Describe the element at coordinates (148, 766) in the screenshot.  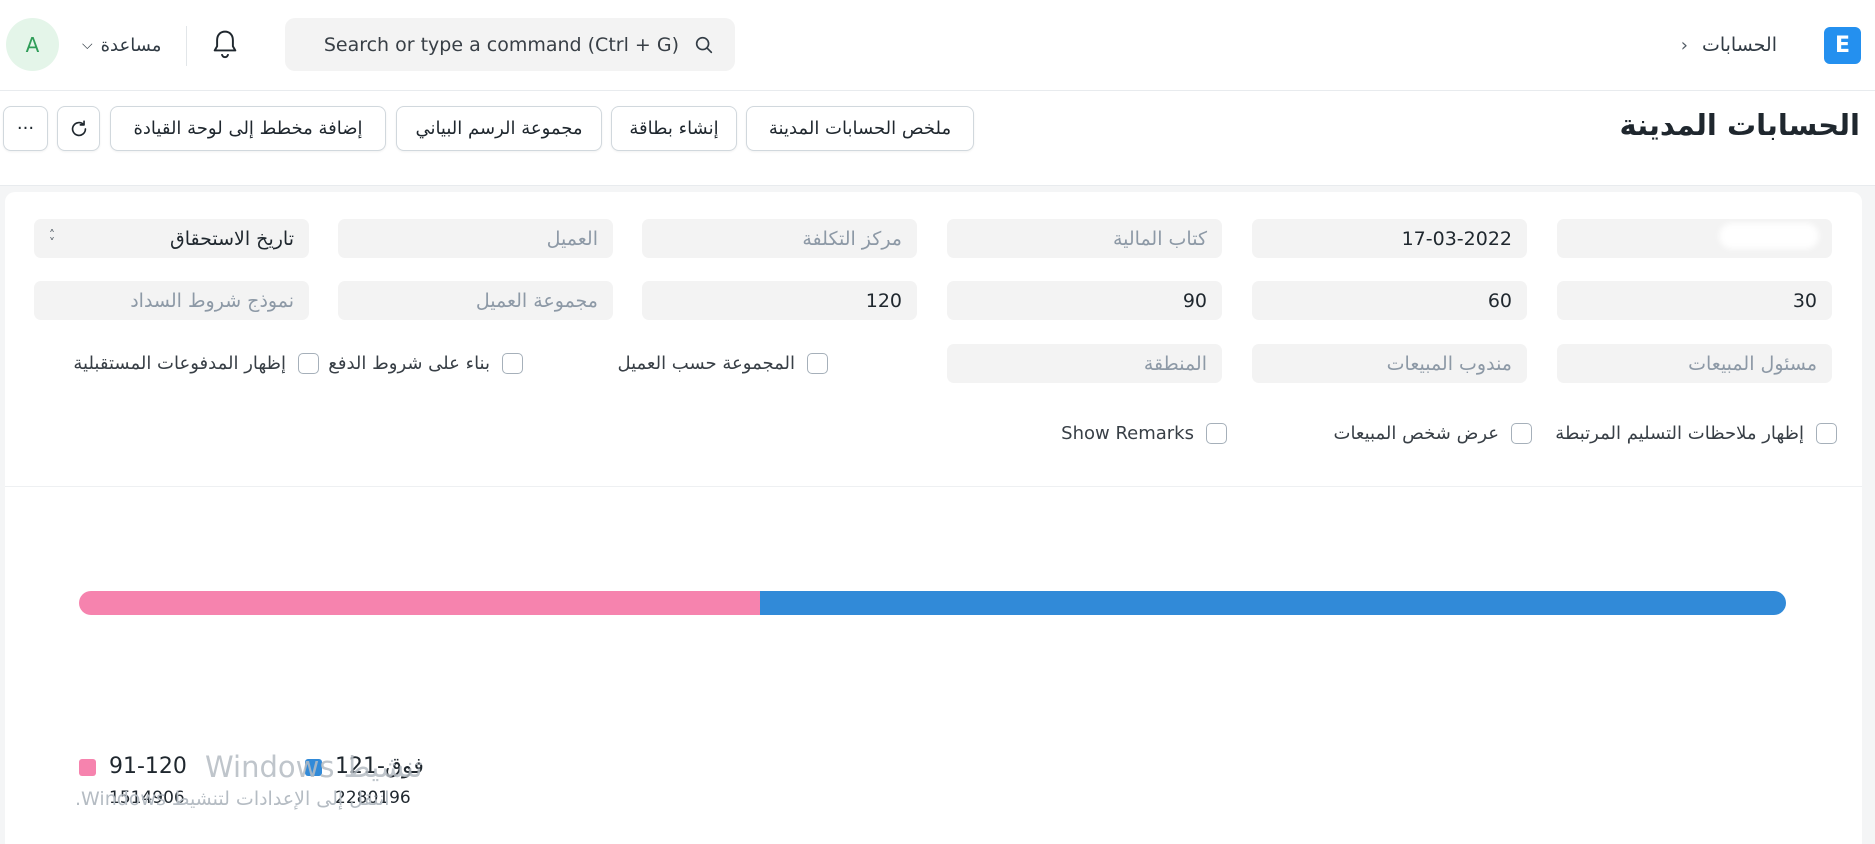
I see `legend-label-1: 91-120` at that location.